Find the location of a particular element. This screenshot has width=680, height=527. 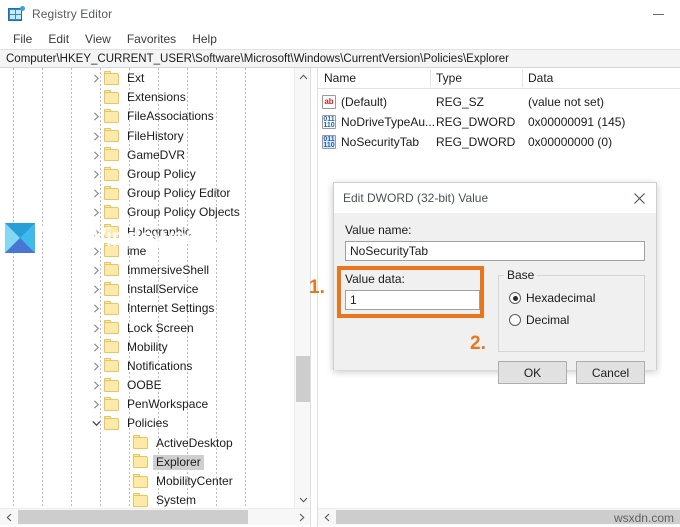

tree-item-label: GameDVR is located at coordinates (156, 154).